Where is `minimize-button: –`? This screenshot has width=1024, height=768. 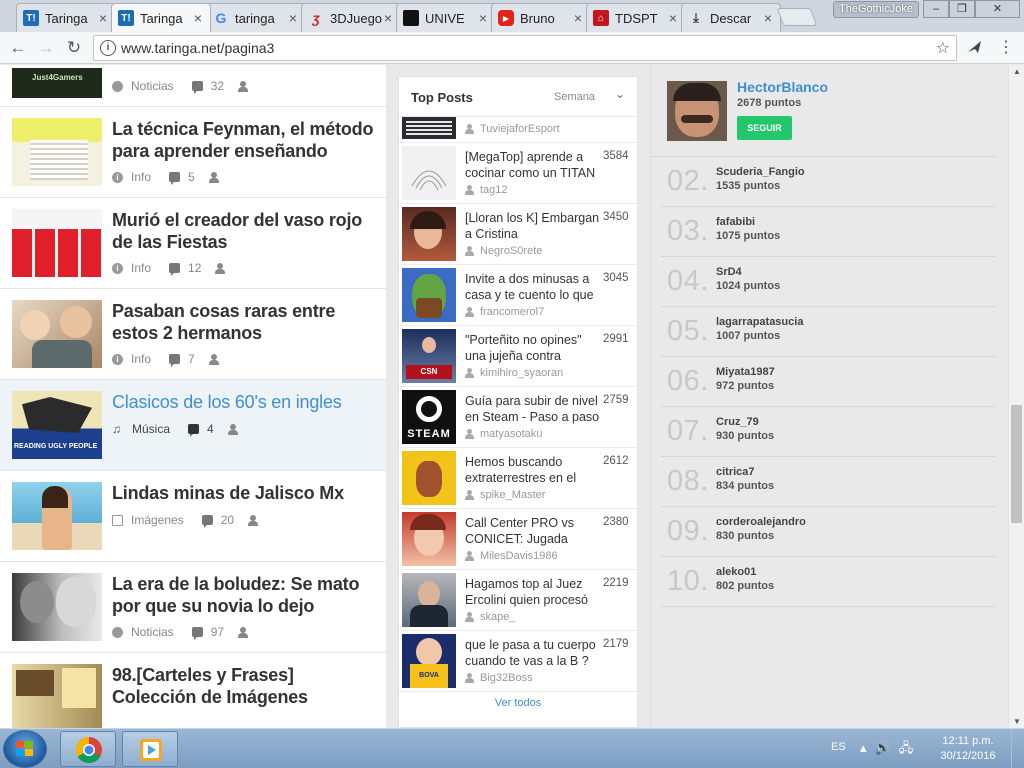
minimize-button: – is located at coordinates (936, 9).